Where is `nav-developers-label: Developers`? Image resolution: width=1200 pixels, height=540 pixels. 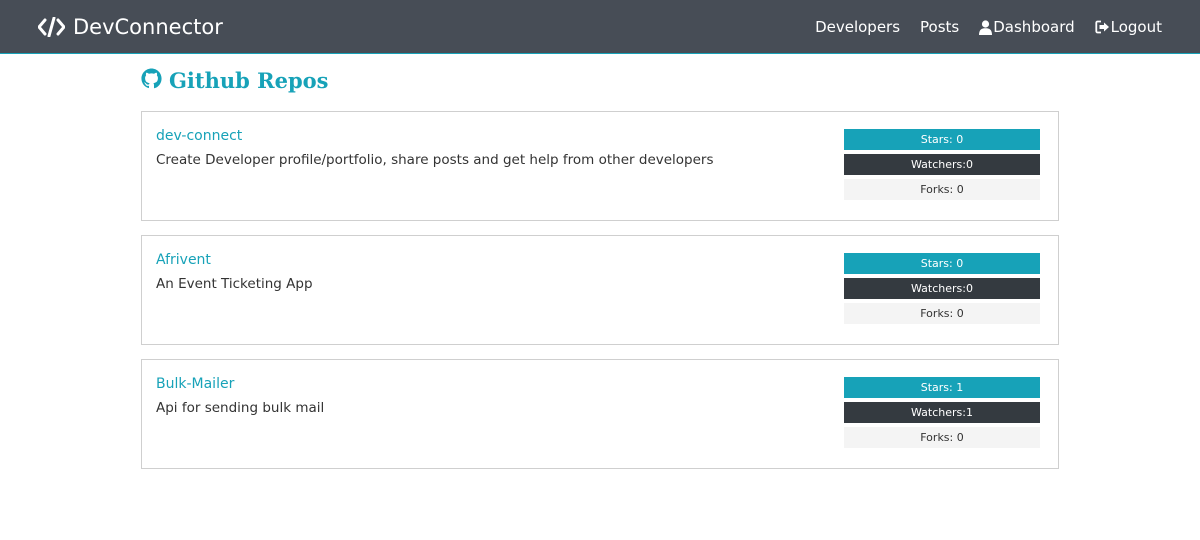 nav-developers-label: Developers is located at coordinates (858, 27).